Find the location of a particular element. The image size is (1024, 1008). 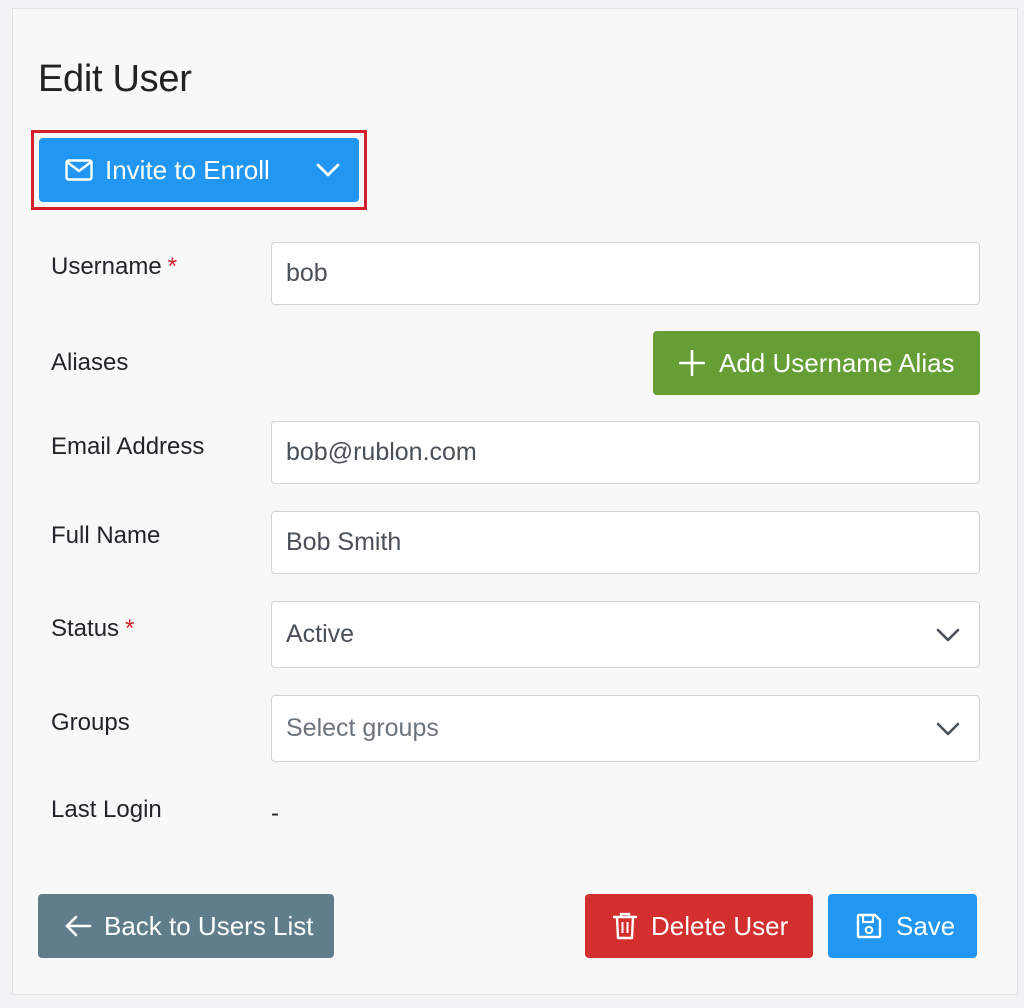

add-username-alias-label: Add Username Alias is located at coordinates (837, 362).